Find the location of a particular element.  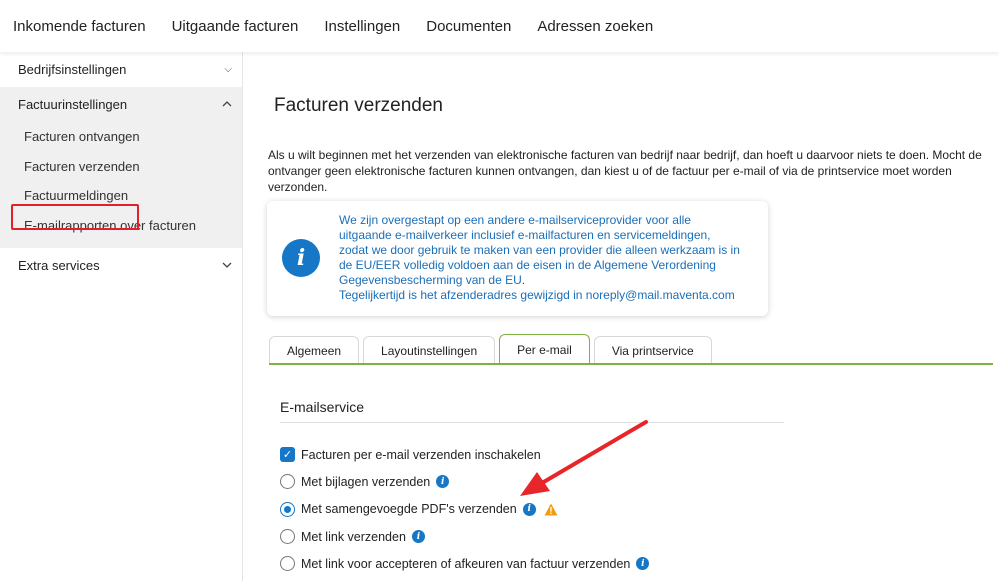

nav-inkomende-facturen: Inkomende facturen is located at coordinates (79, 26).